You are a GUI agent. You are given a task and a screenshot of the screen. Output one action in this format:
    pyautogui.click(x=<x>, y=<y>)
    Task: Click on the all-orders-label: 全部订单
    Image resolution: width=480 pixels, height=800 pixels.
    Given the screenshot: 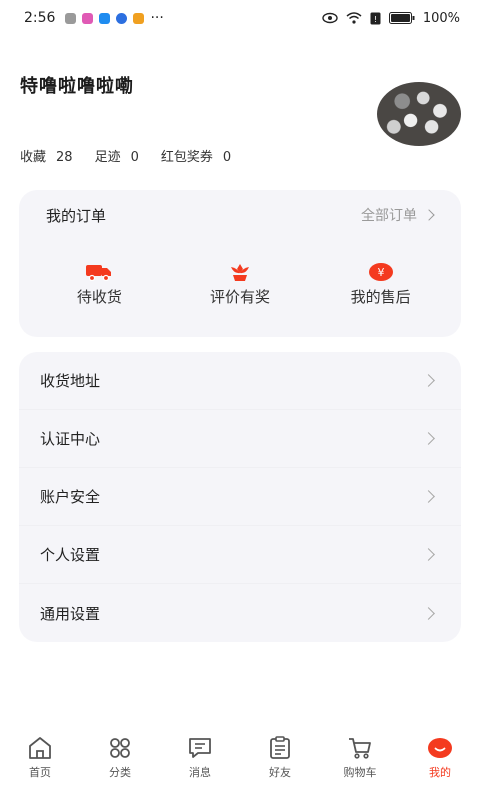 What is the action you would take?
    pyautogui.click(x=389, y=216)
    